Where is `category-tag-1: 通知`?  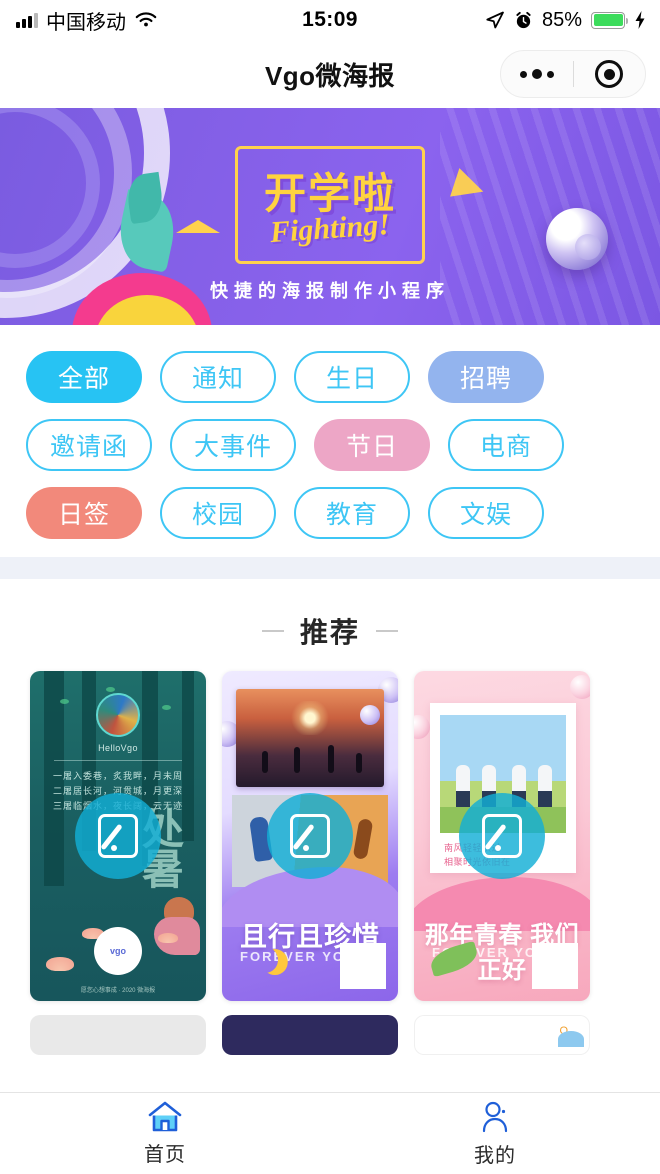
category-tag-1: 通知 is located at coordinates (218, 377).